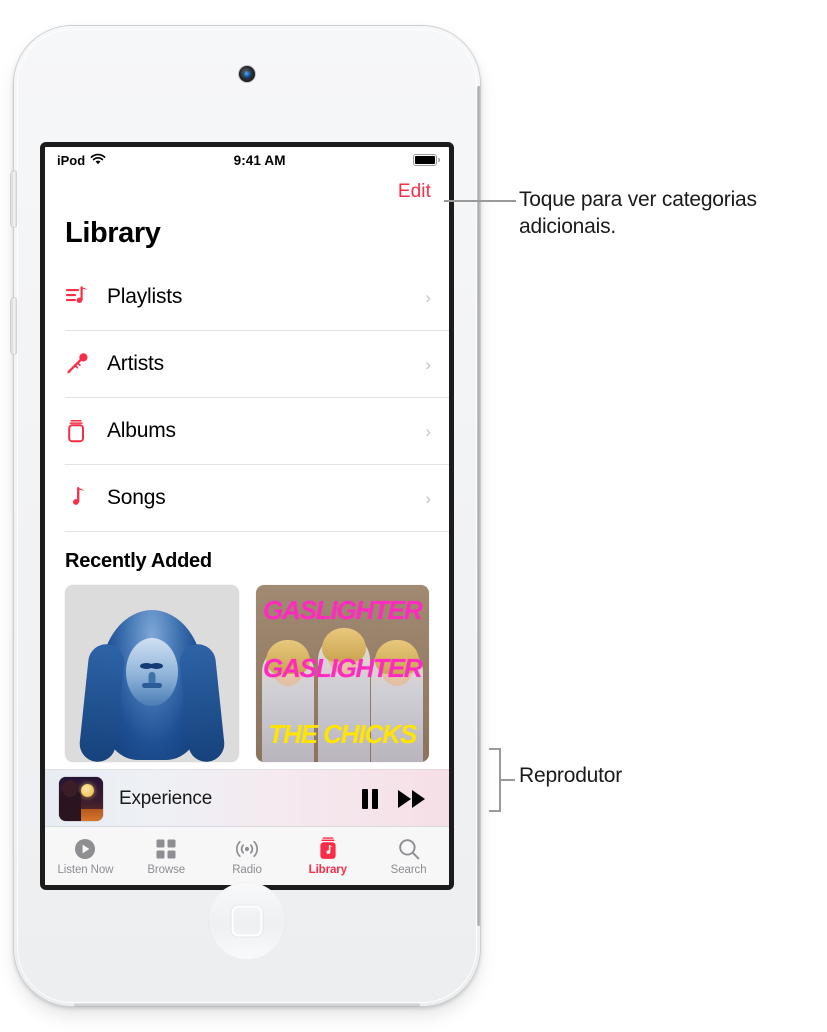 Image resolution: width=827 pixels, height=1032 pixels. Describe the element at coordinates (247, 869) in the screenshot. I see `tab-label: Radio` at that location.